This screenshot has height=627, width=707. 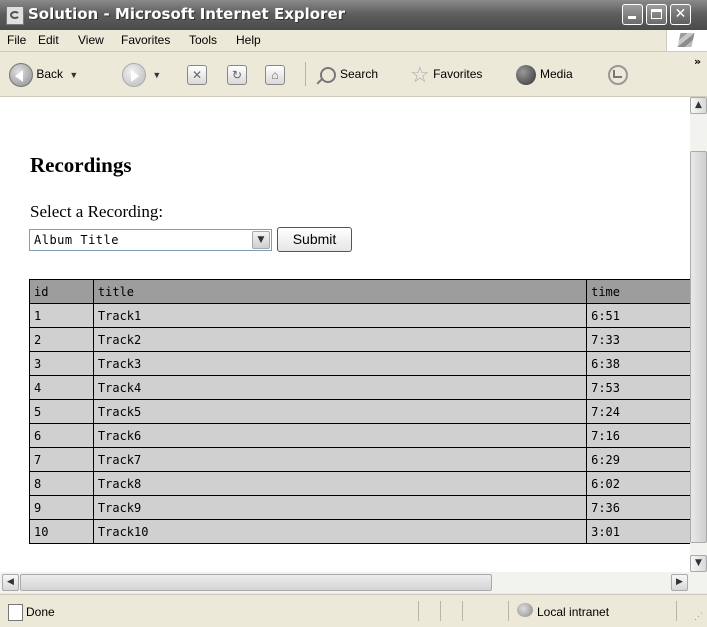 What do you see at coordinates (698, 563) in the screenshot?
I see `scroll-down-button: ▼` at bounding box center [698, 563].